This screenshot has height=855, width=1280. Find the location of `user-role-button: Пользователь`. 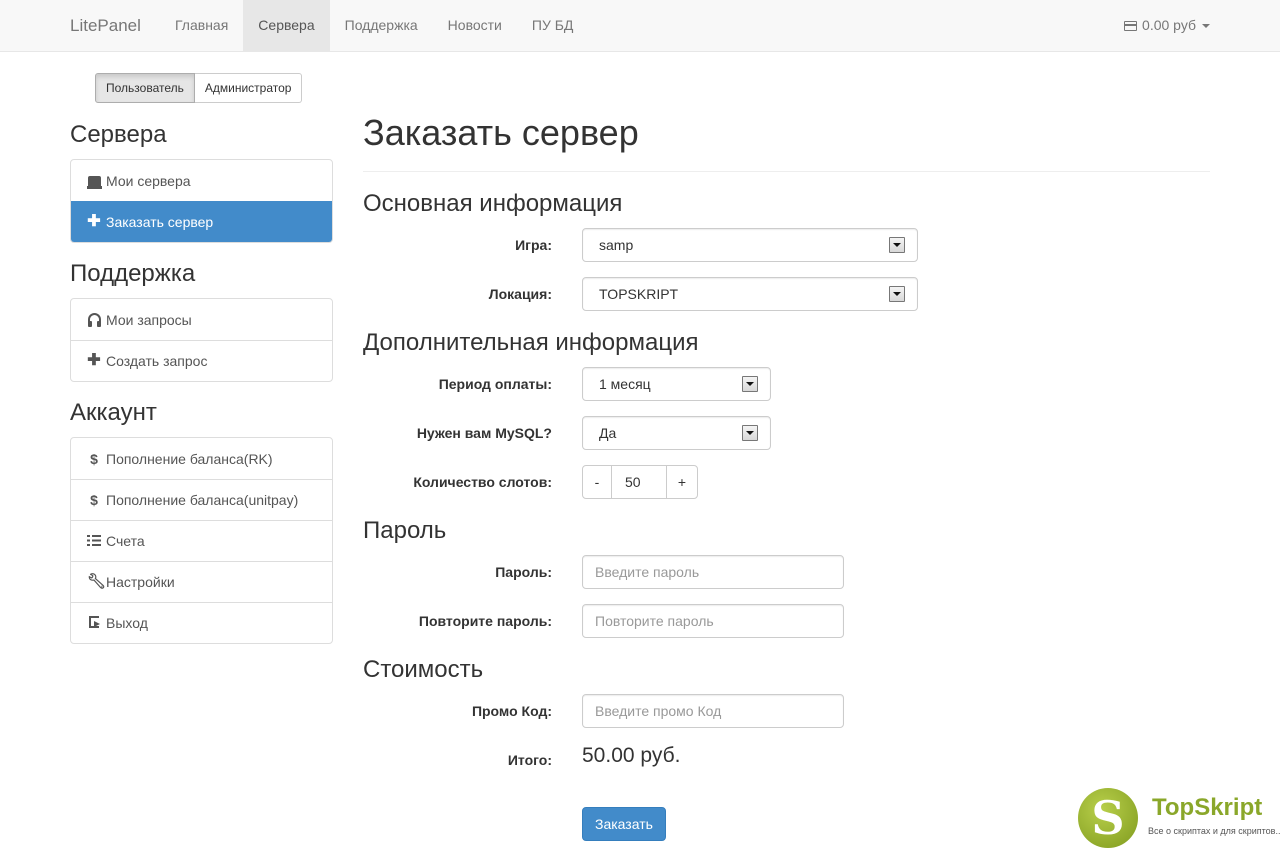

user-role-button: Пользователь is located at coordinates (145, 88).